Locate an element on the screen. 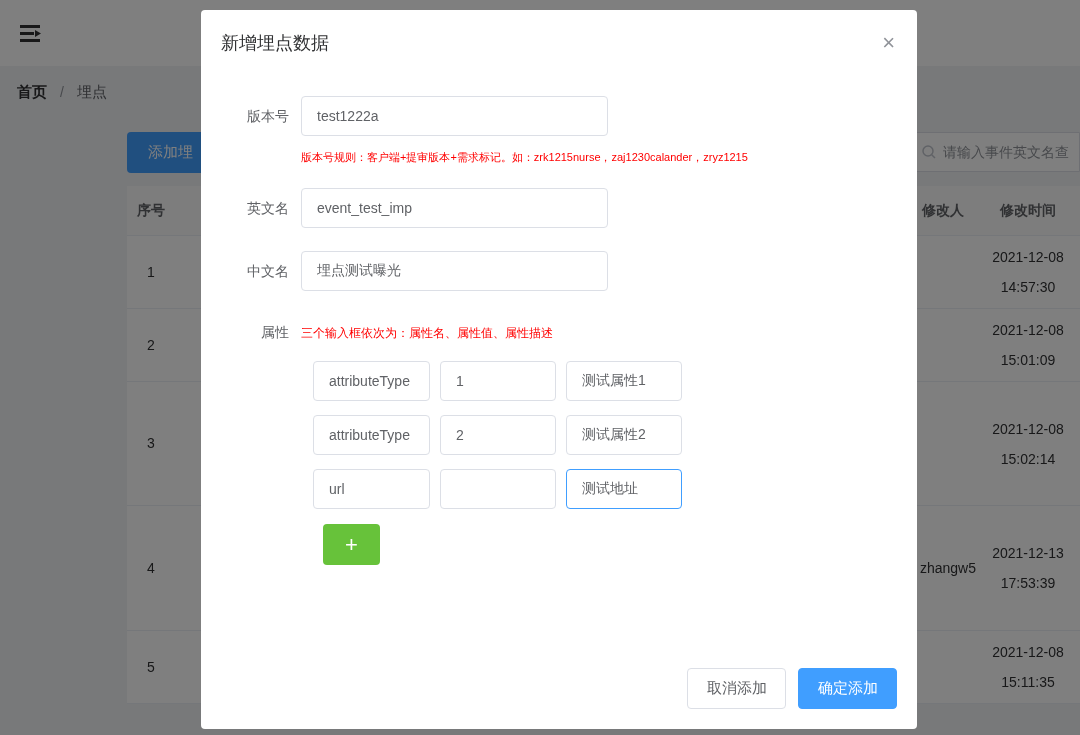  field-label: 英文名 is located at coordinates (268, 208).